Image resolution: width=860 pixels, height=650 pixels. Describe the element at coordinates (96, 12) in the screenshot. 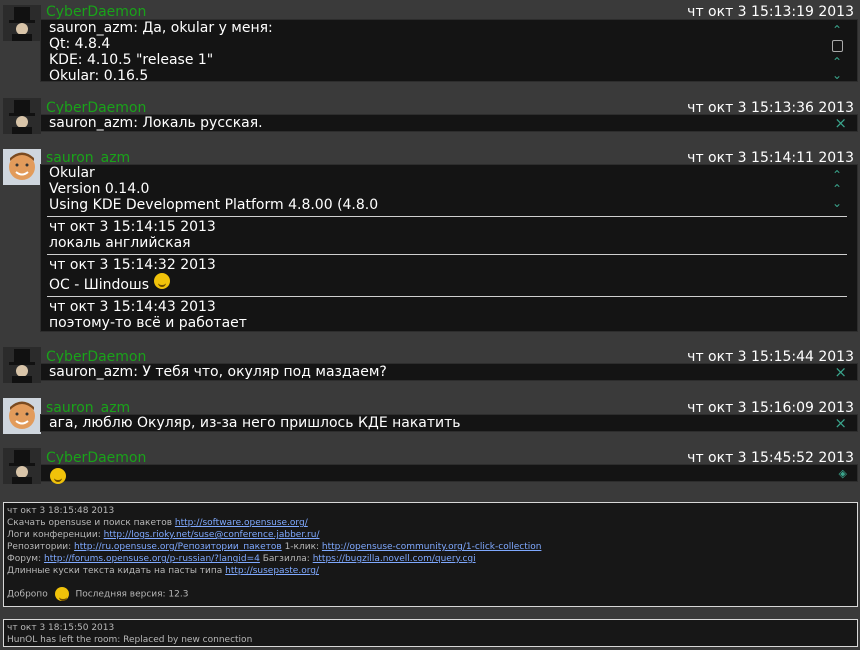

I see `nickname: CyberDaemon` at that location.